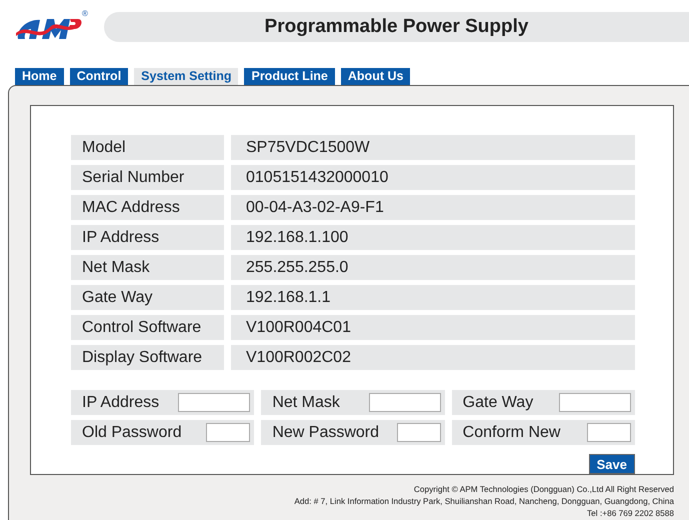 The image size is (689, 520). What do you see at coordinates (147, 297) in the screenshot?
I see `info-label: Gate Way` at bounding box center [147, 297].